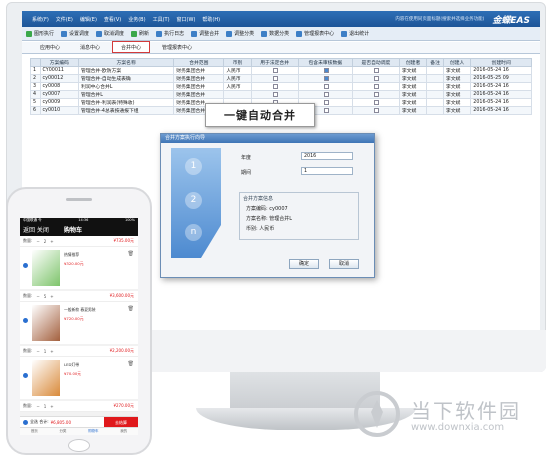  Describe the element at coordinates (36, 229) in the screenshot. I see `back-button: 返回 关闭` at that location.